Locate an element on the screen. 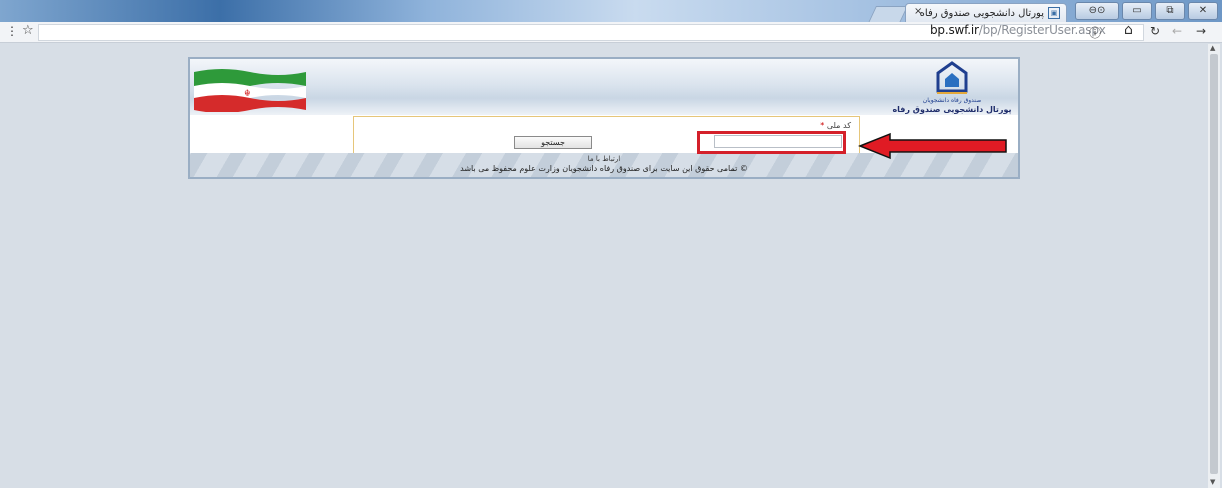  scroll-up-icon: ▲ is located at coordinates (1212, 48).